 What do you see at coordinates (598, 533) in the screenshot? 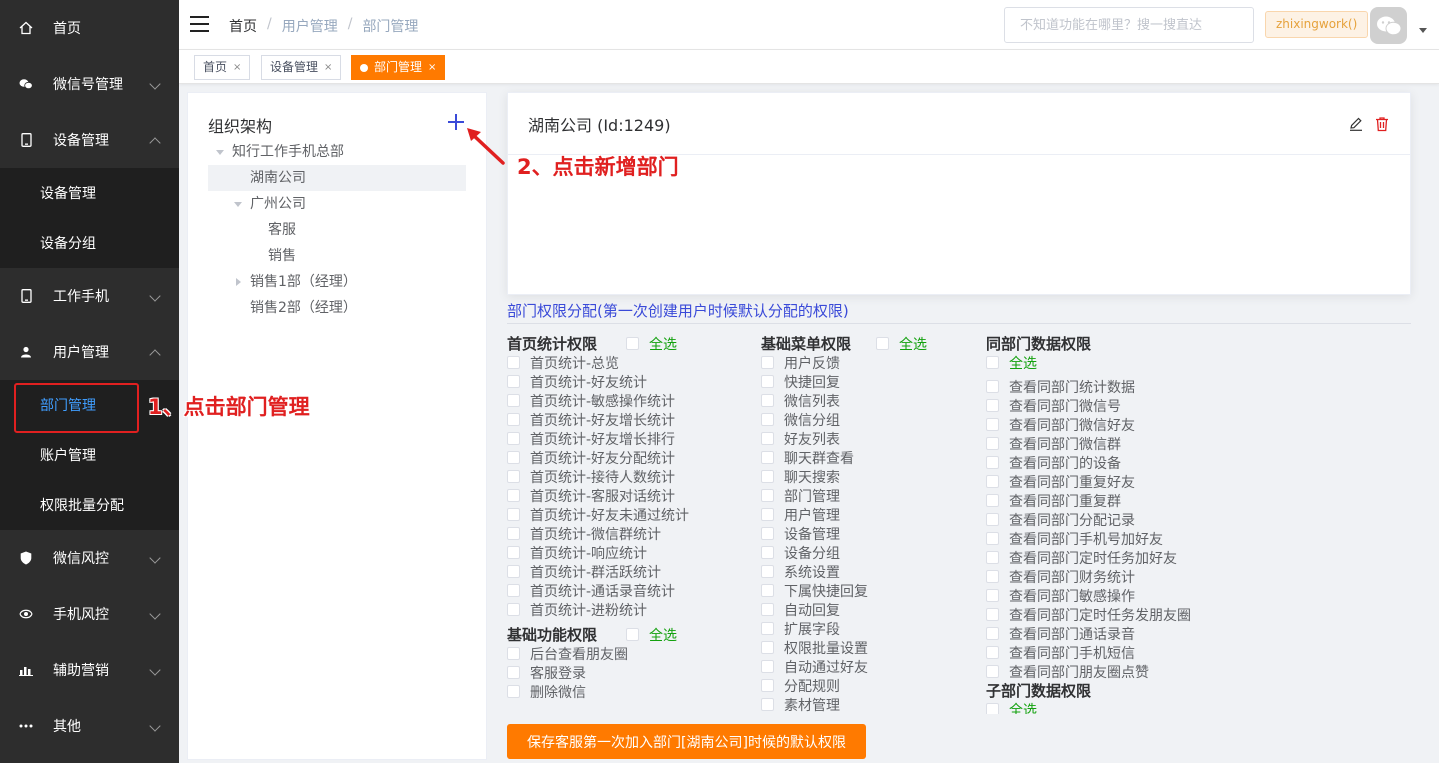
I see `perm-item-home-stats: 首页统计-微信群统计` at bounding box center [598, 533].